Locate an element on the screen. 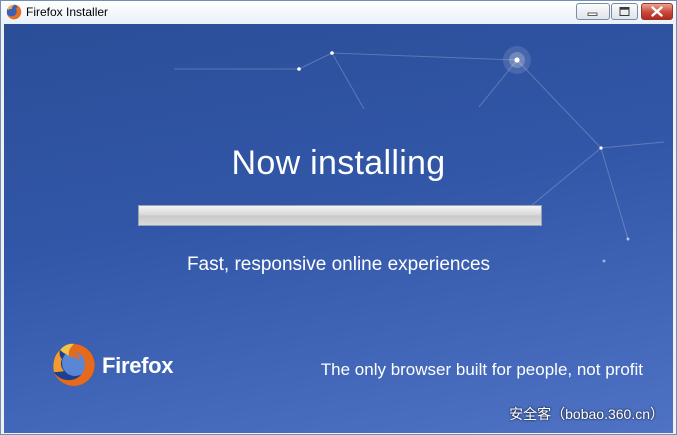  title-bar: Firefox Installer is located at coordinates (338, 12).